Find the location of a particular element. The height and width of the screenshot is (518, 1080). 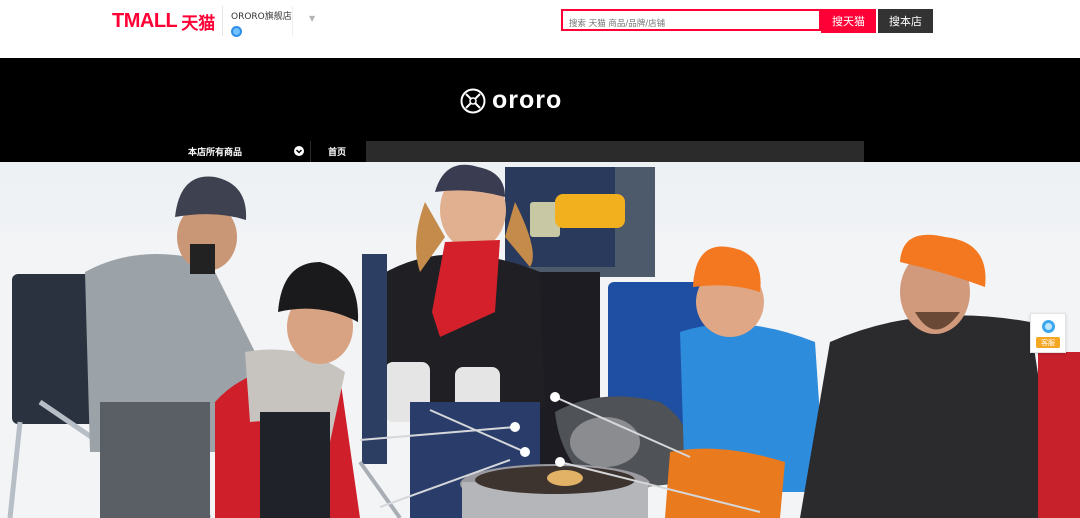

search-tmall-button: 搜天猫 is located at coordinates (848, 21).